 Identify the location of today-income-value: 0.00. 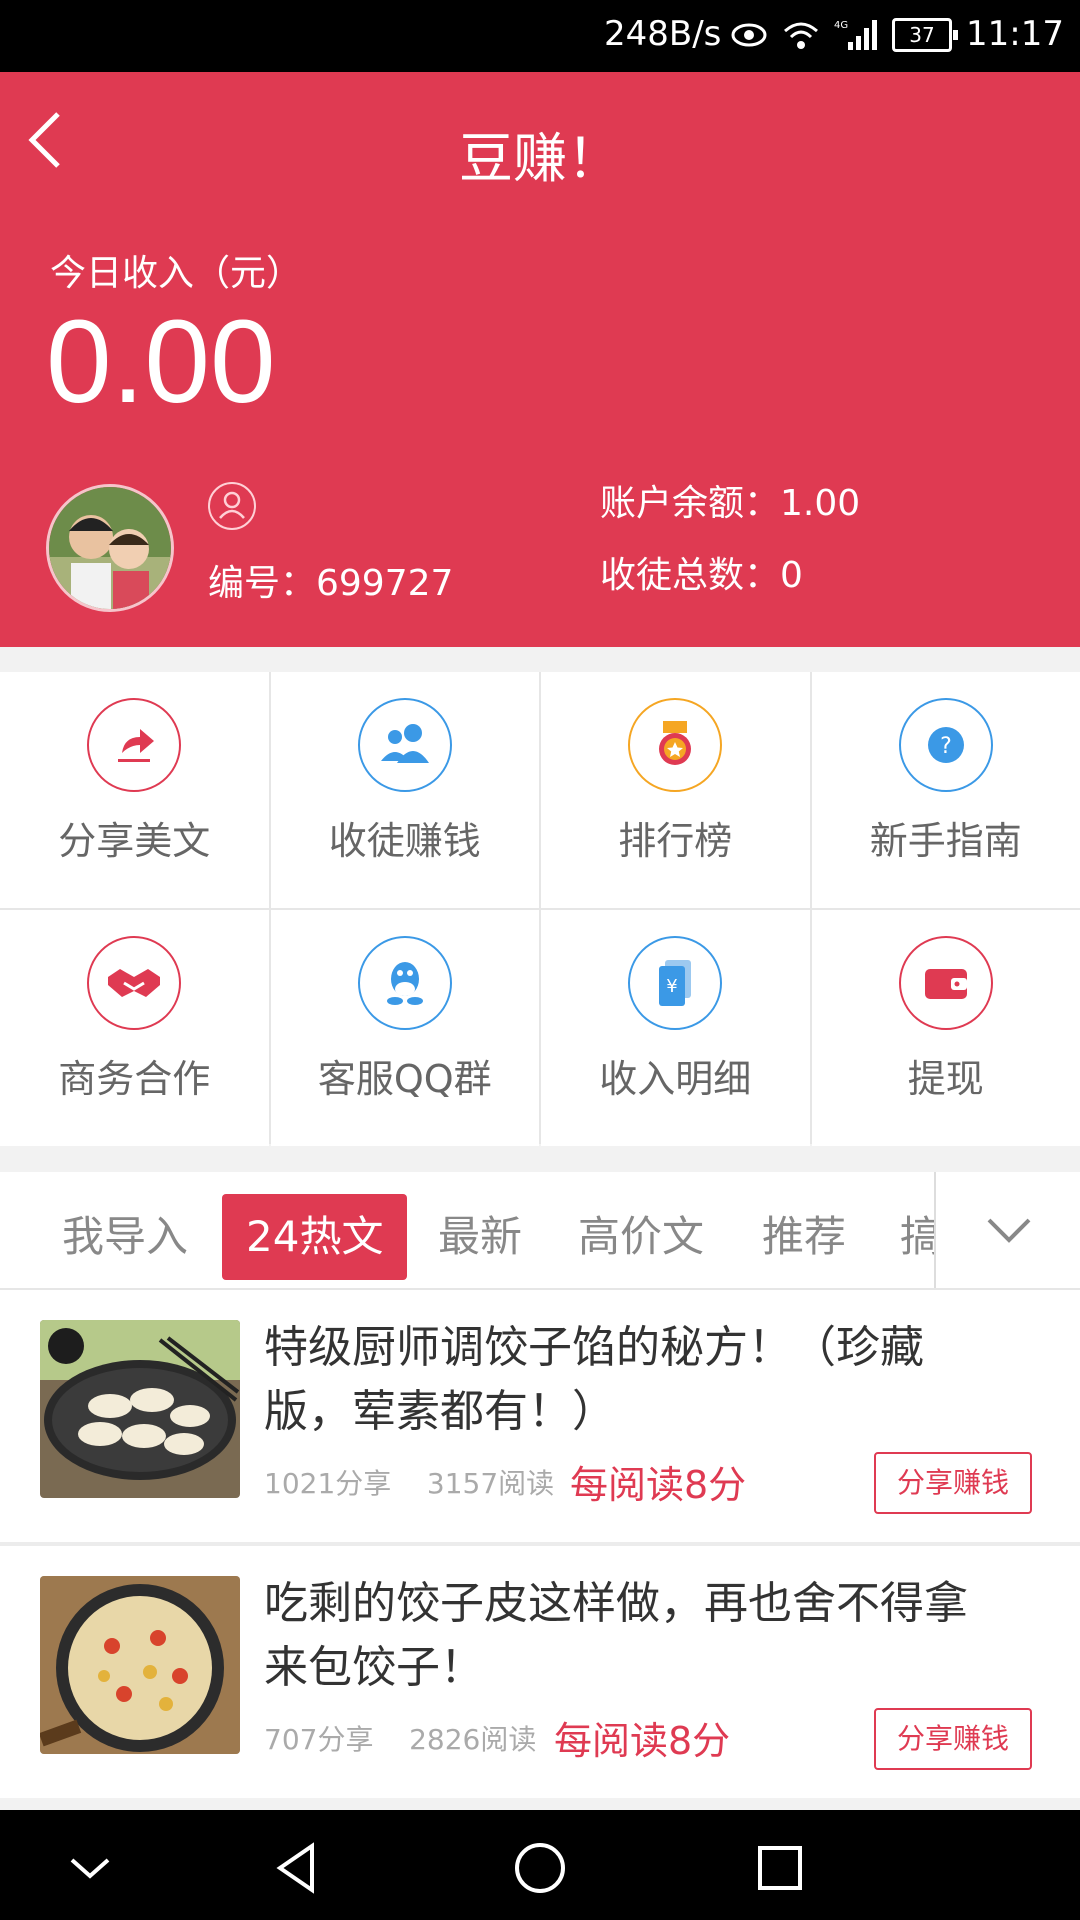
(161, 362).